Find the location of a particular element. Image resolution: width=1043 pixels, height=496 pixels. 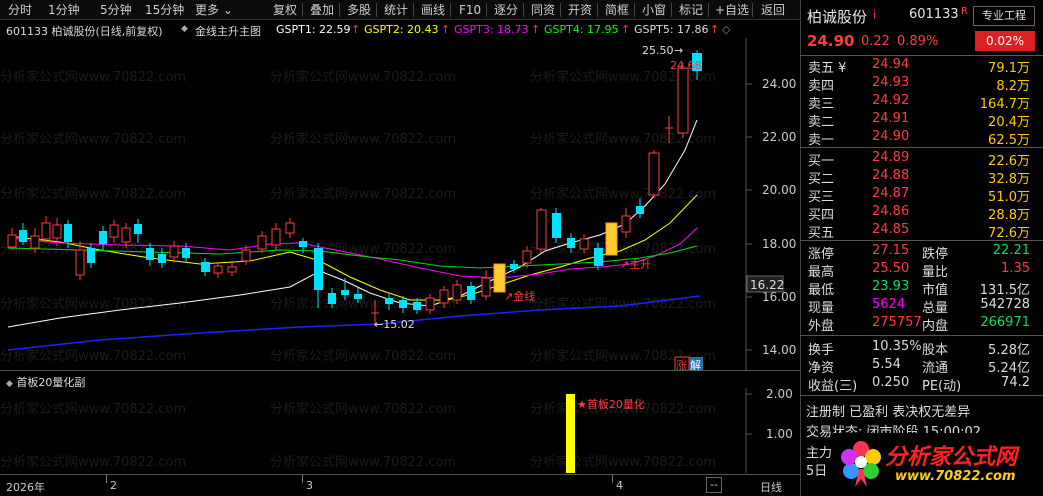

pro-button: 专业工程 is located at coordinates (1004, 16).